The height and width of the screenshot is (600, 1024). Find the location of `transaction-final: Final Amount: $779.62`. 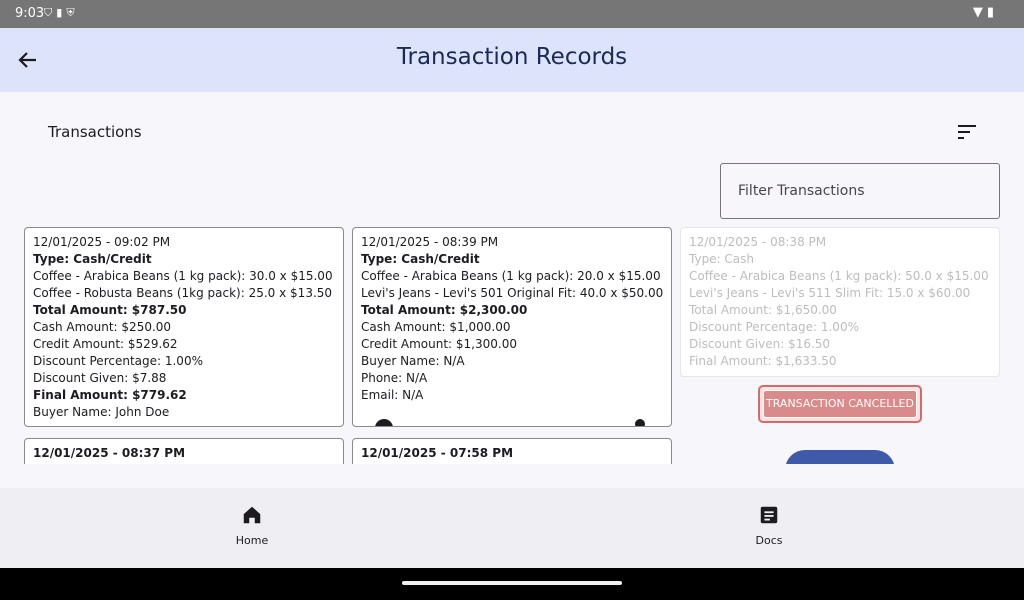

transaction-final: Final Amount: $779.62 is located at coordinates (110, 395).